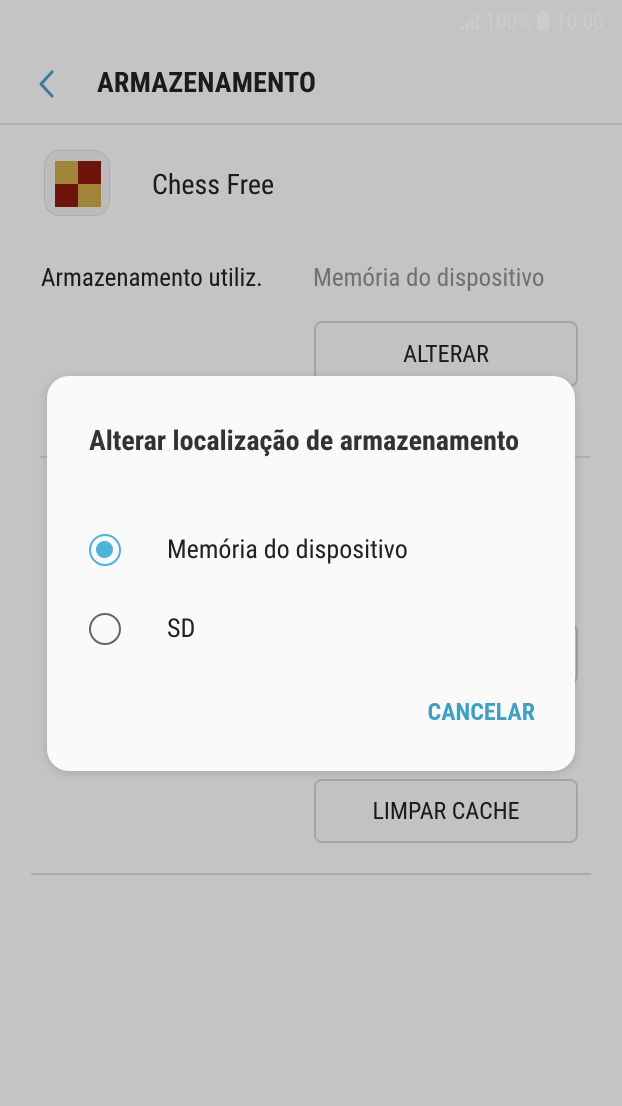 This screenshot has width=622, height=1106. Describe the element at coordinates (105, 629) in the screenshot. I see `radio-unchecked-icon` at that location.